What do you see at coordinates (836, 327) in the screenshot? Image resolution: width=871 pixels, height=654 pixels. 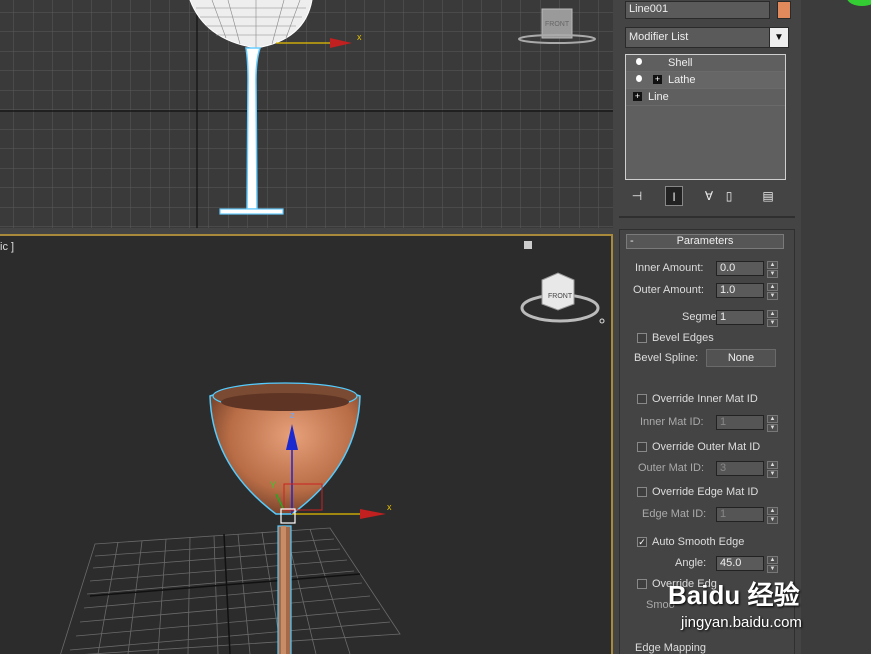 I see `right-panel-edge` at bounding box center [836, 327].